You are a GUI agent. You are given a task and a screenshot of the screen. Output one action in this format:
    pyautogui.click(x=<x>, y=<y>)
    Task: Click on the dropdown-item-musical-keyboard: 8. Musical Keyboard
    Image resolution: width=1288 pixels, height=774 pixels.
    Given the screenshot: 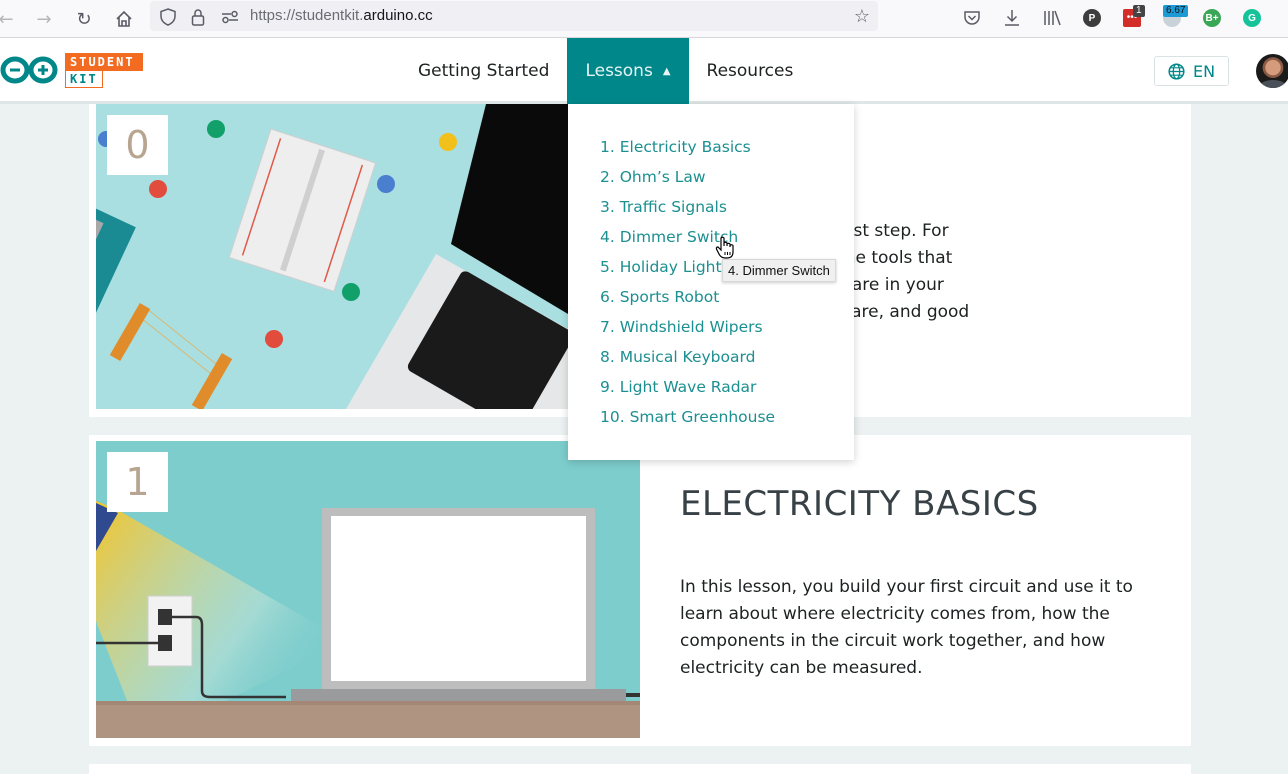 What is the action you would take?
    pyautogui.click(x=711, y=357)
    